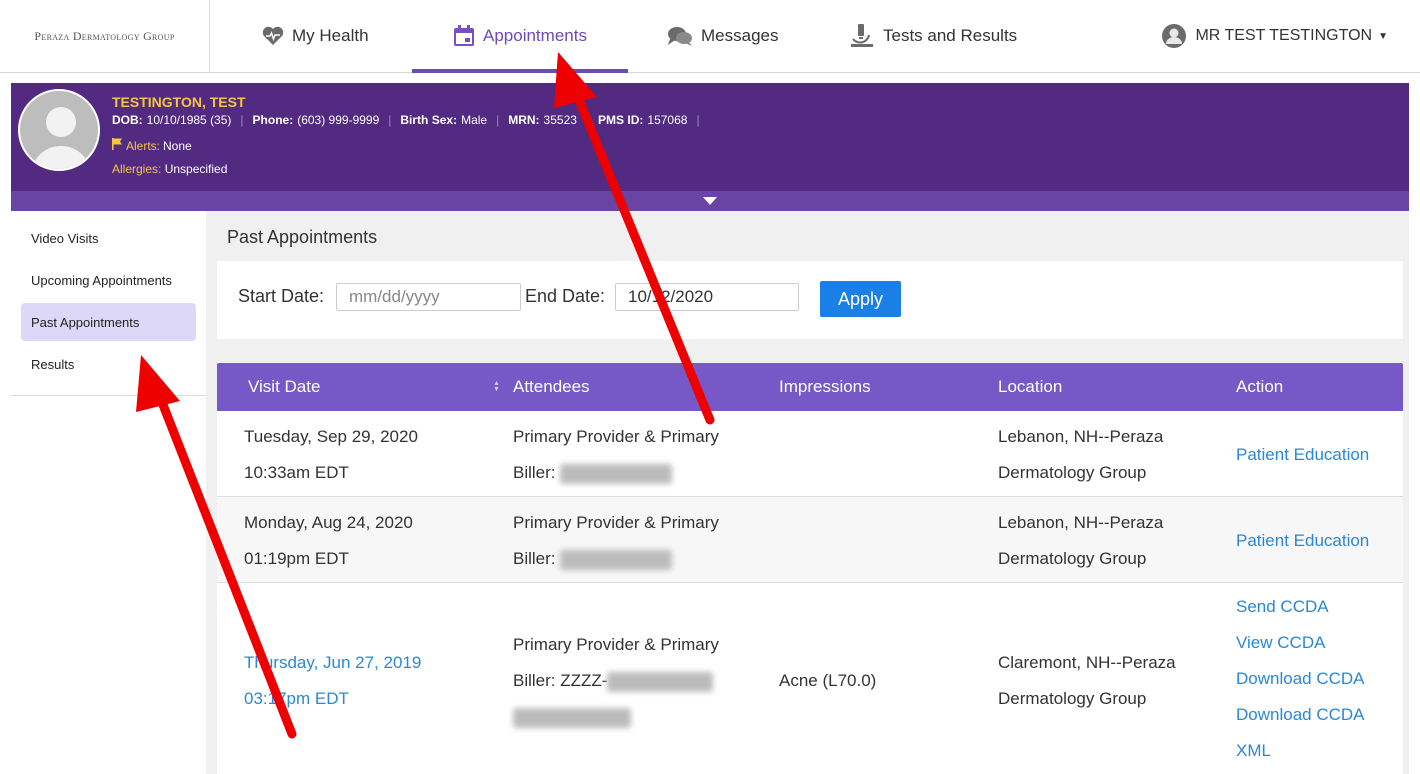  I want to click on nav-my-health-label: My Health, so click(330, 35).